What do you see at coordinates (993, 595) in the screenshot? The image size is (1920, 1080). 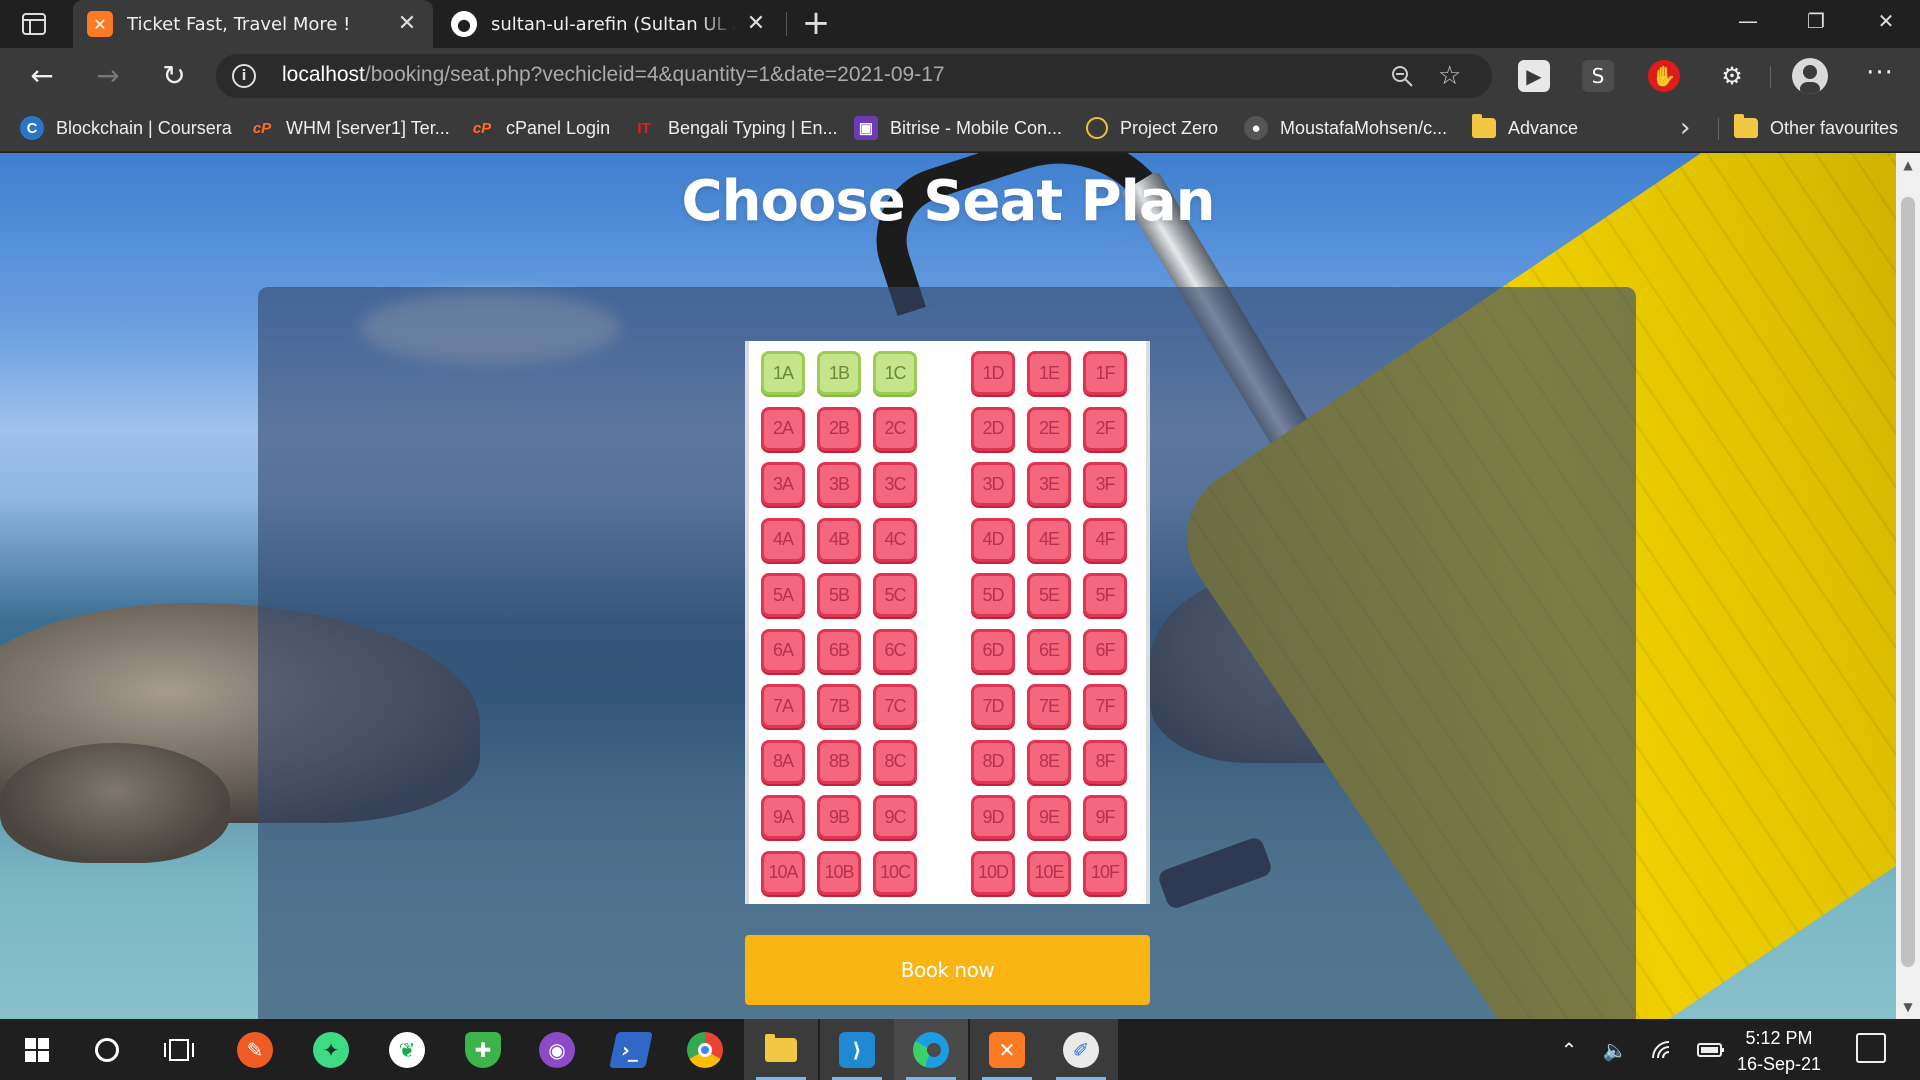 I see `seat-5d: 5D` at bounding box center [993, 595].